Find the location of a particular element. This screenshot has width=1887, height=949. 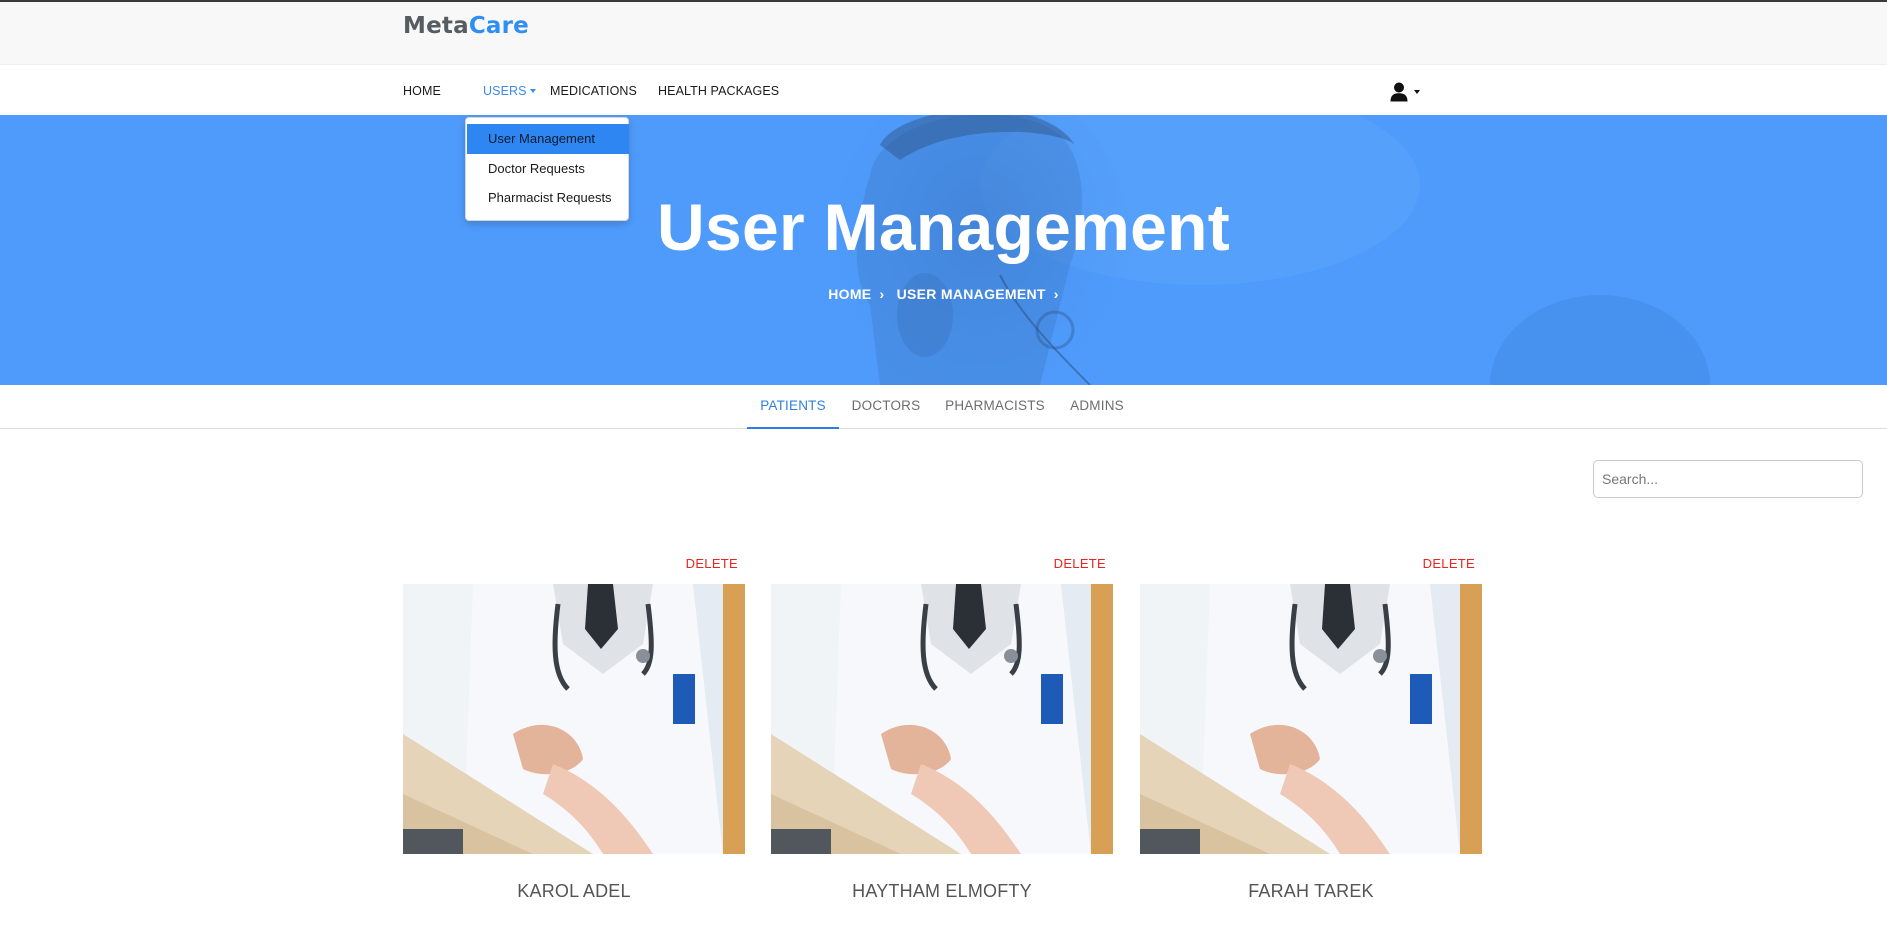

nav-users-label: USERS is located at coordinates (505, 91).